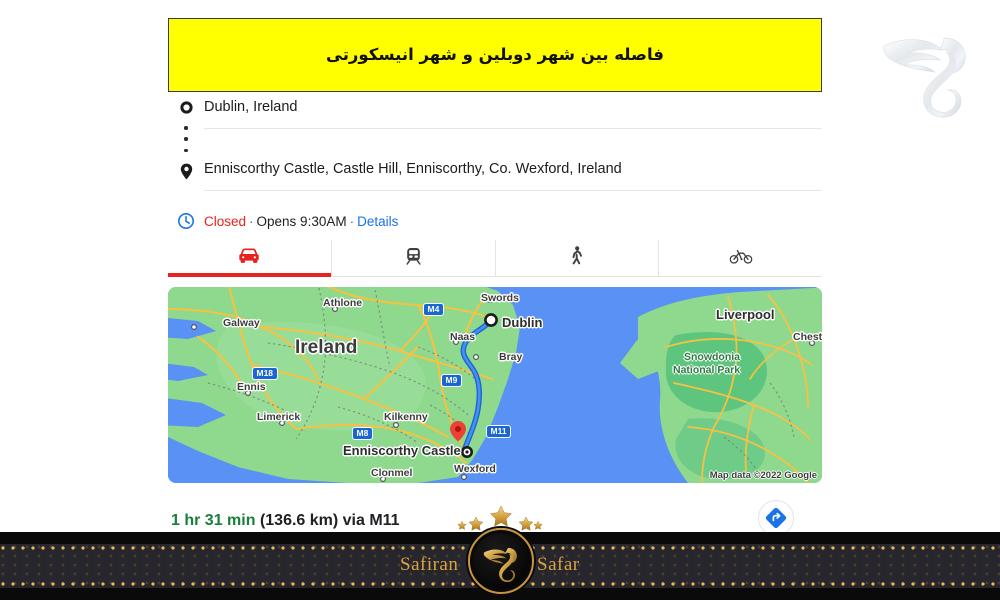  What do you see at coordinates (329, 520) in the screenshot?
I see `distance-via-value: (136.6 km) via M11` at bounding box center [329, 520].